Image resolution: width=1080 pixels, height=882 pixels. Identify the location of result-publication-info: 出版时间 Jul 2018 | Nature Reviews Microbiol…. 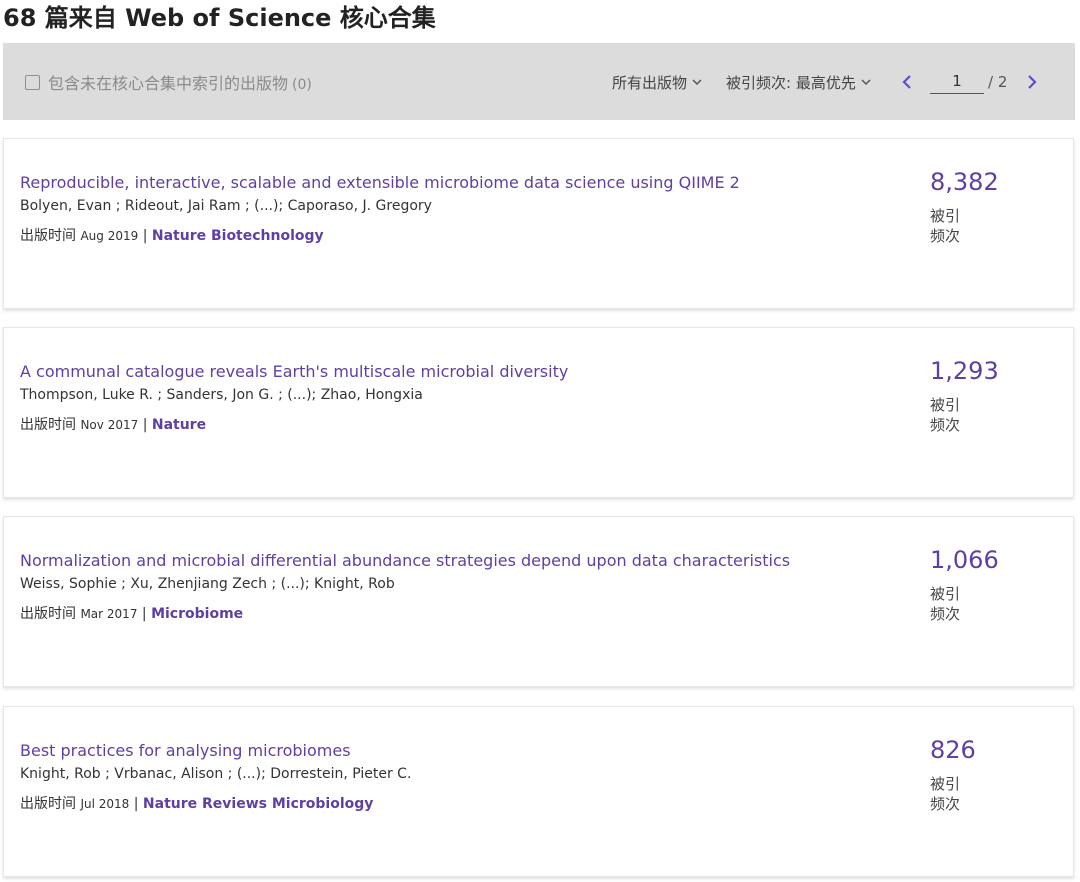
(196, 804).